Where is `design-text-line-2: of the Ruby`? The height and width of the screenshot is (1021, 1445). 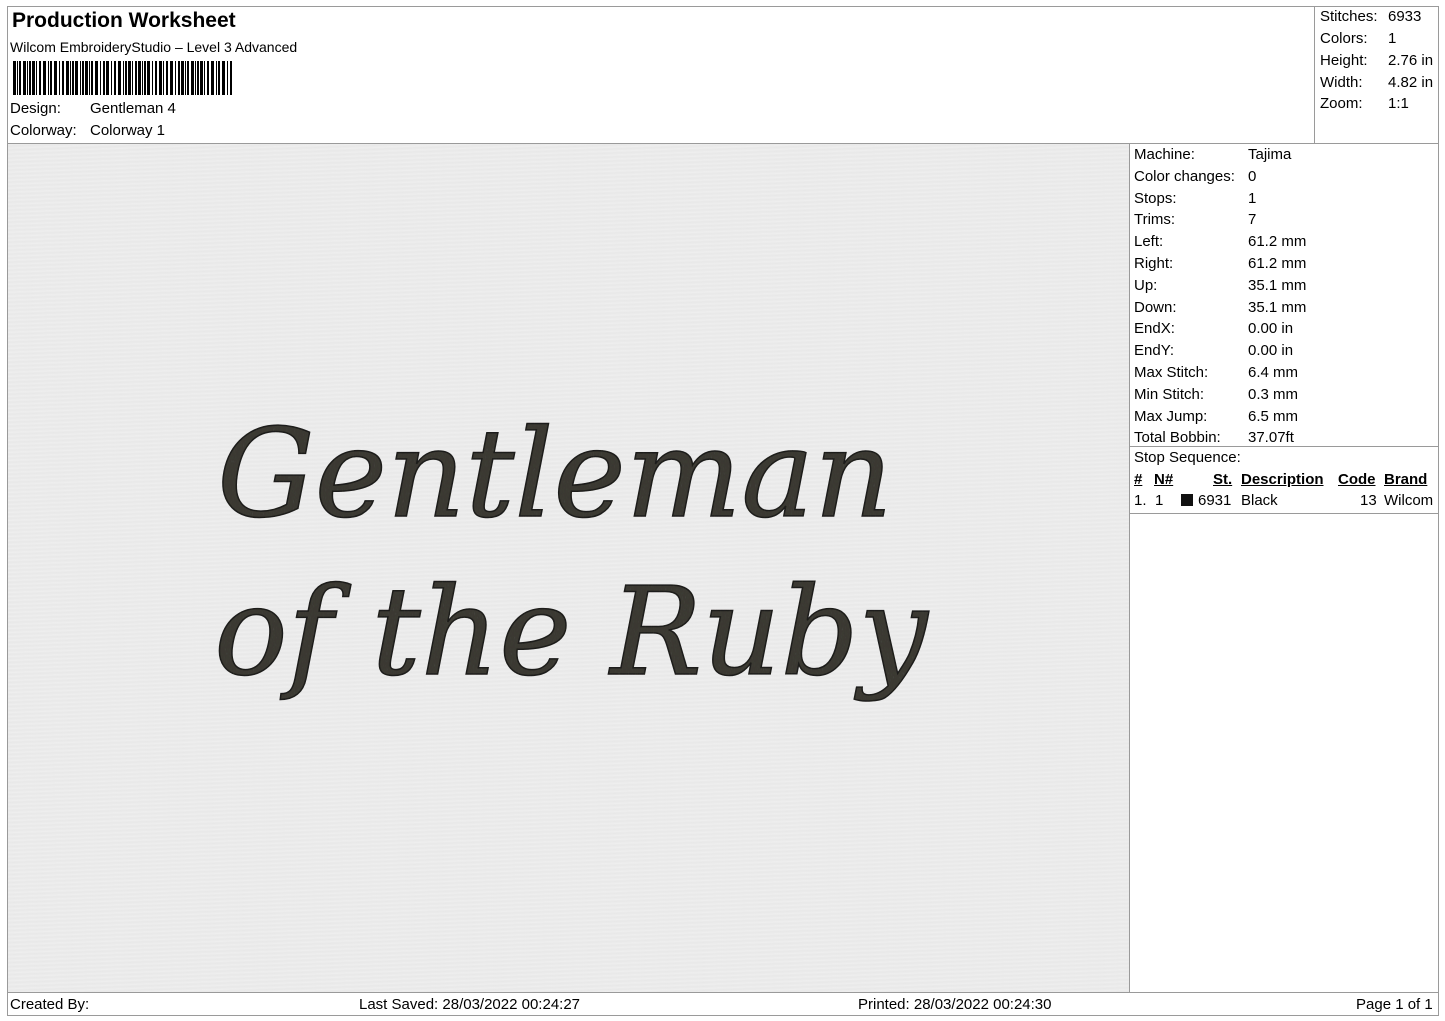 design-text-line-2: of the Ruby is located at coordinates (571, 632).